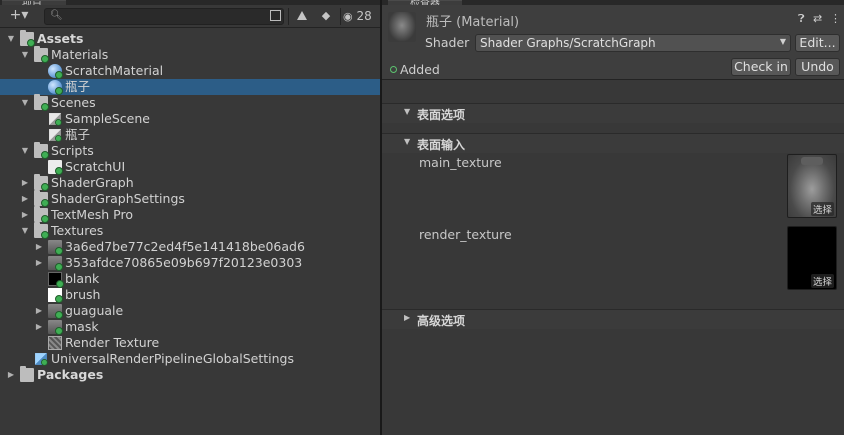  I want to click on tree-item-label: ShaderGraphSettings, so click(118, 198).